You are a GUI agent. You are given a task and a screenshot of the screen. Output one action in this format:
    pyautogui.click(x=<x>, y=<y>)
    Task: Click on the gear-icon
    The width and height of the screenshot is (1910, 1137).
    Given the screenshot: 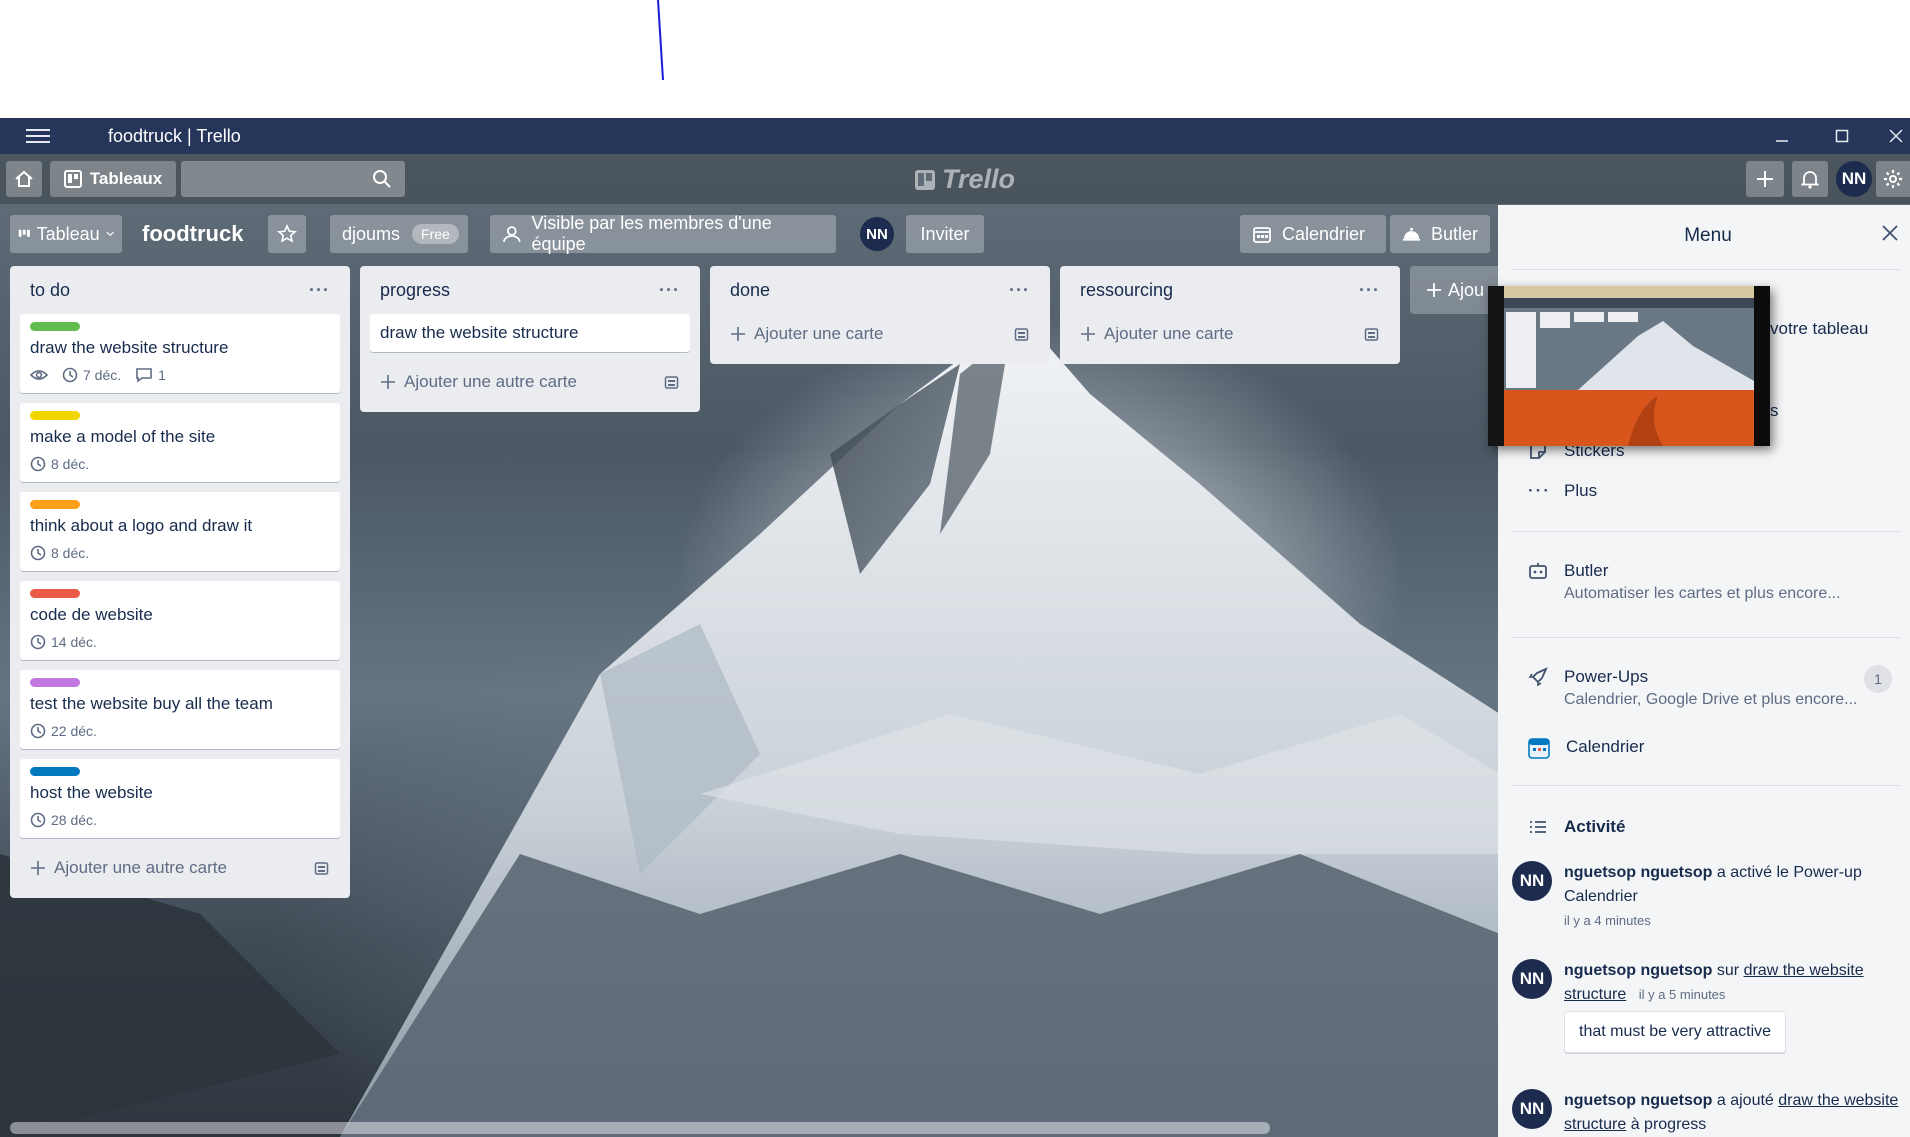 What is the action you would take?
    pyautogui.click(x=1893, y=179)
    